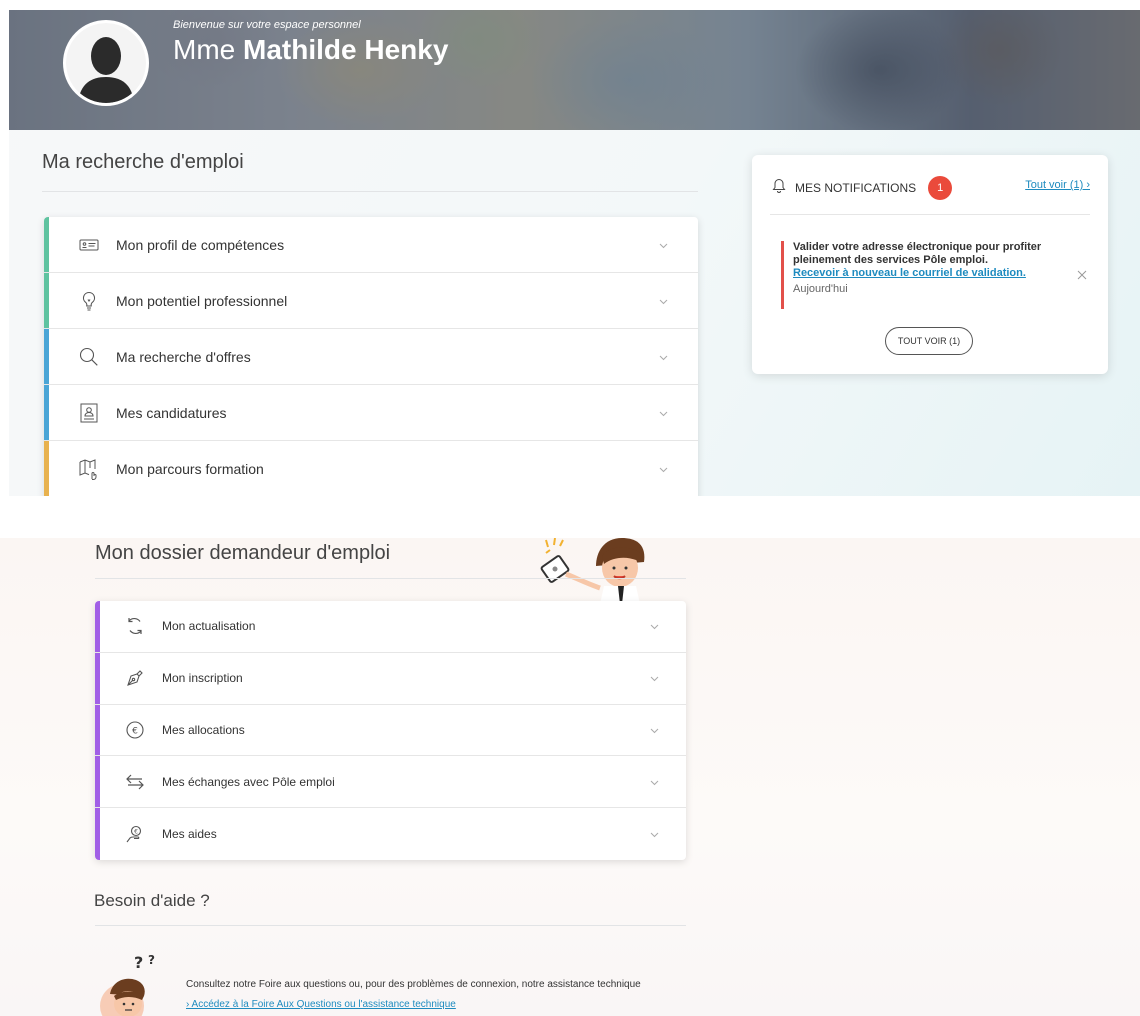 This screenshot has width=1140, height=1016. What do you see at coordinates (371, 245) in the screenshot?
I see `accordion-item-competences: Mon profil de compétences` at bounding box center [371, 245].